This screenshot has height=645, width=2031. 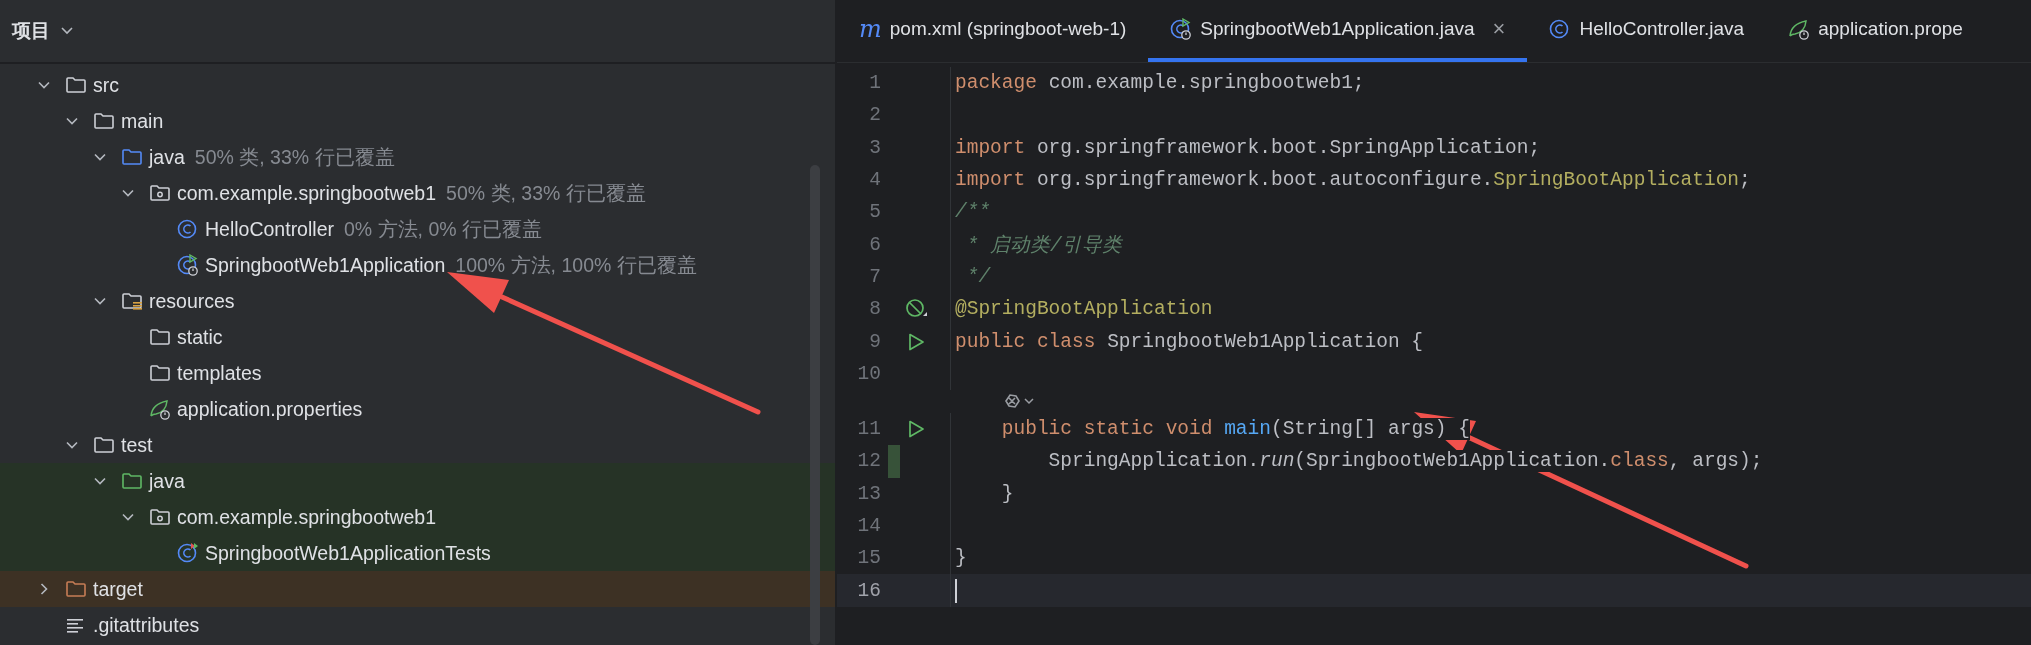 I want to click on tree-item-label: test, so click(x=137, y=445).